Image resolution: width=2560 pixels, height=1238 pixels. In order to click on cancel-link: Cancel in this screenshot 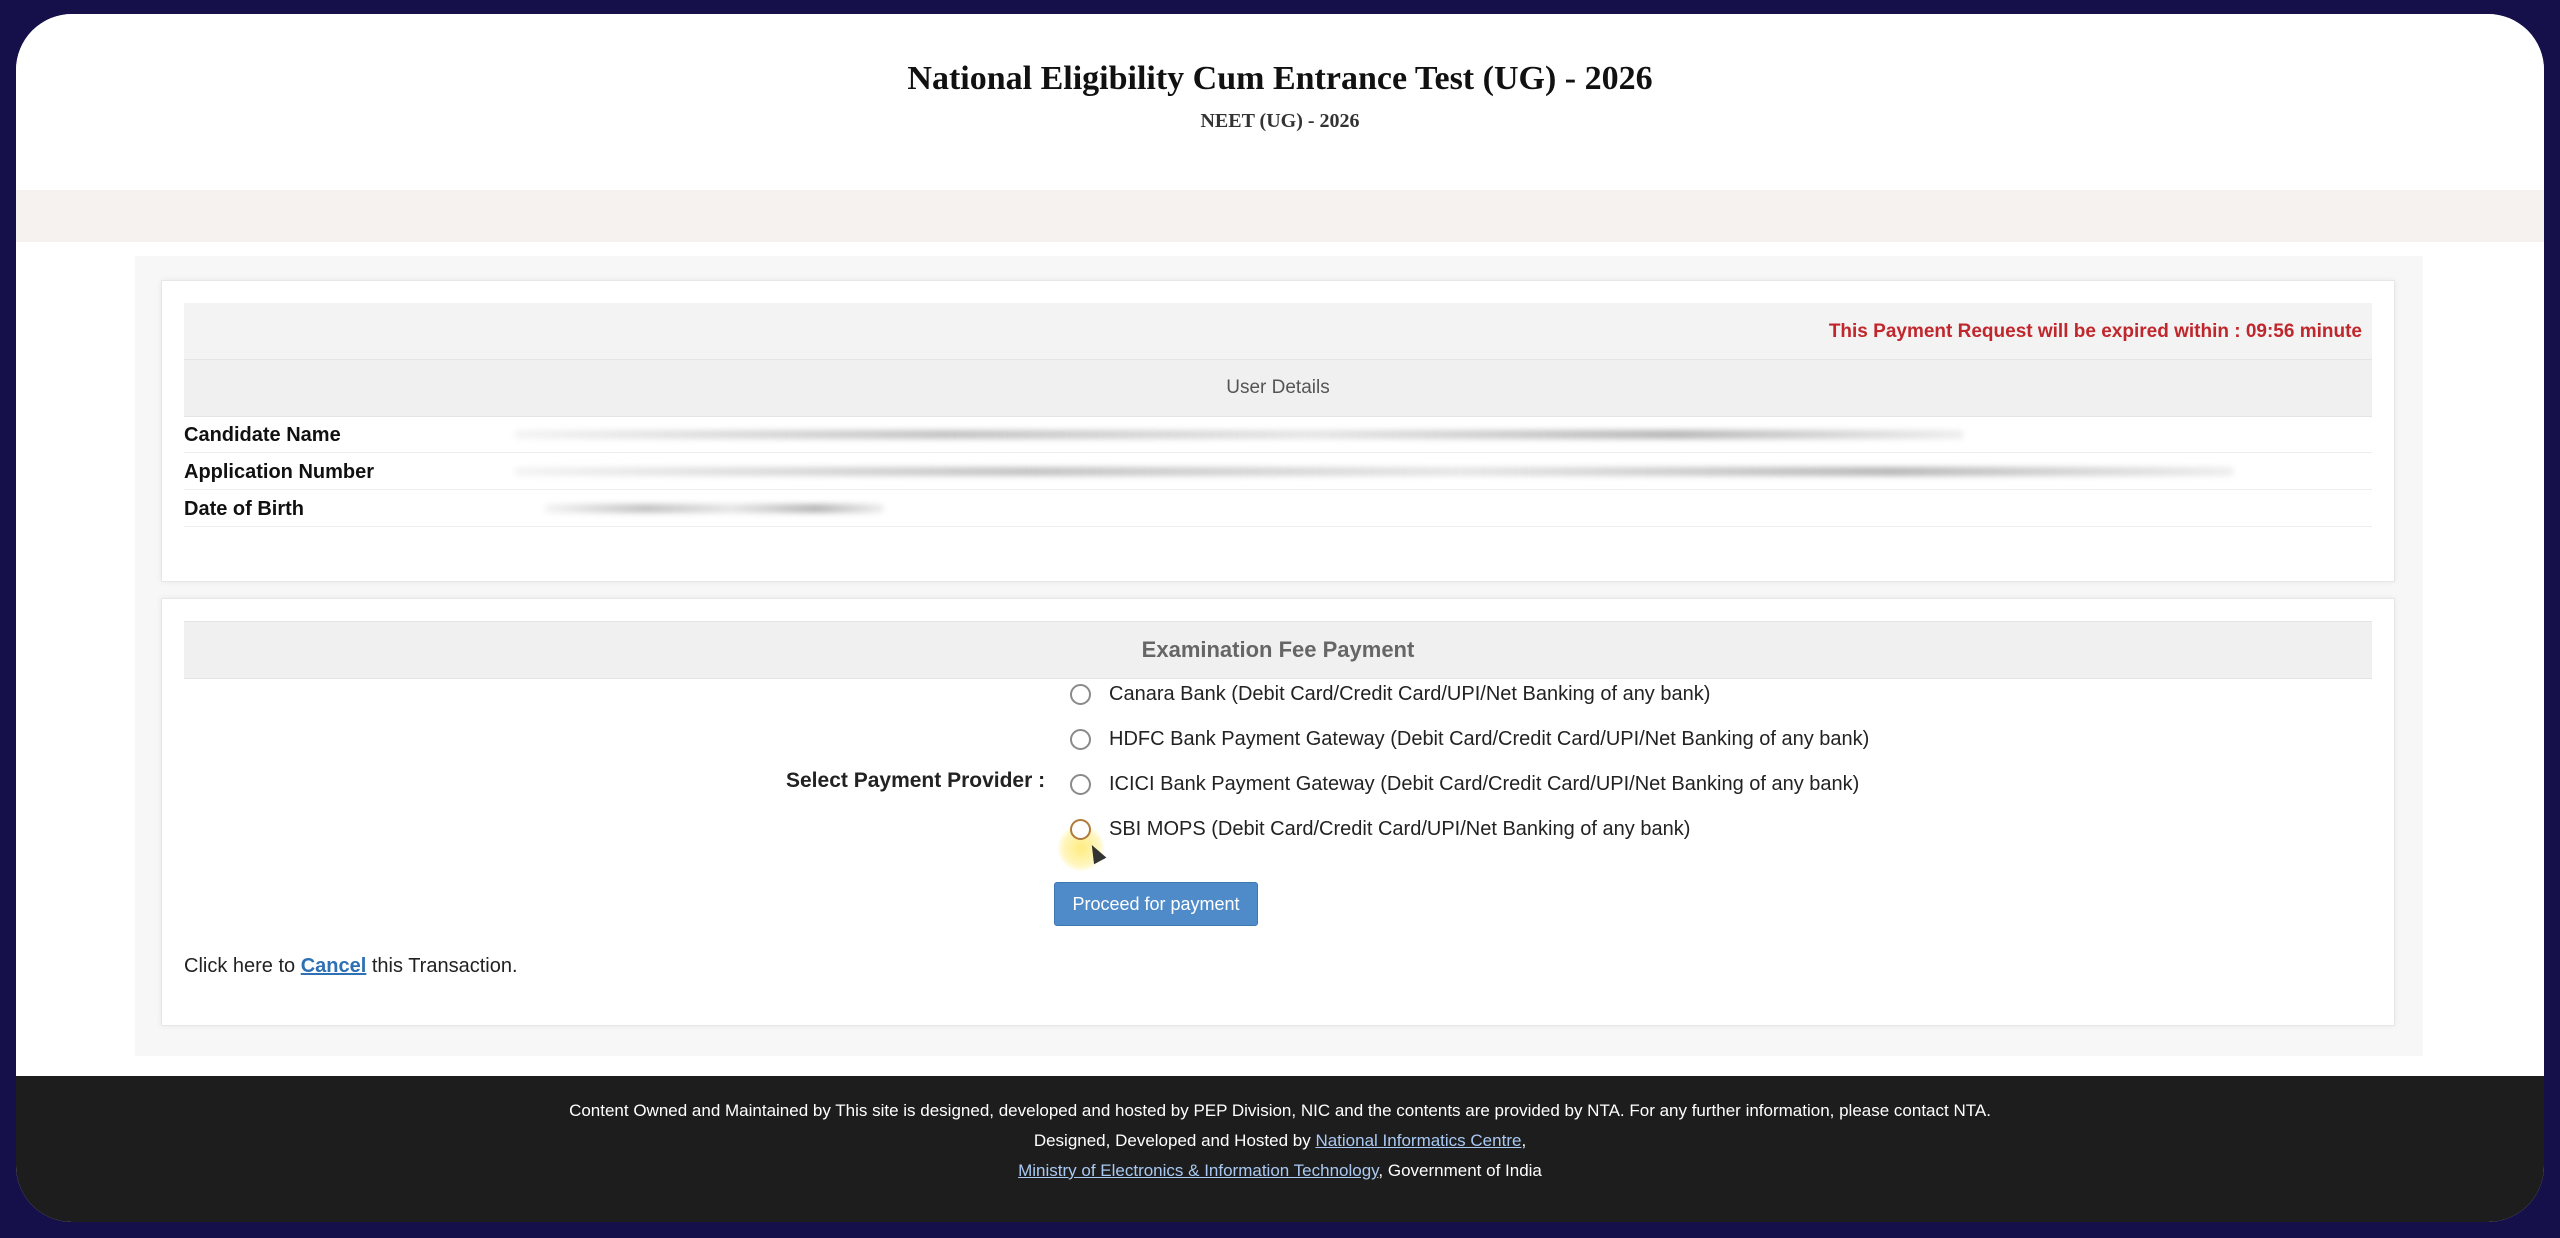, I will do `click(334, 966)`.